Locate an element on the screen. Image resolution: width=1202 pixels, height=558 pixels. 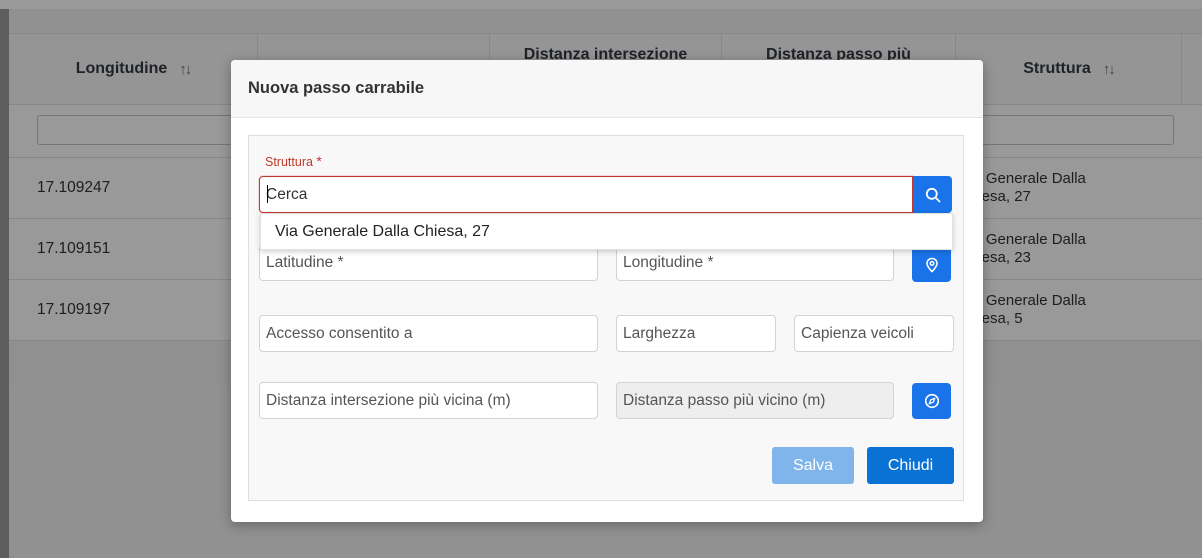
dropdown-option: Via Generale Dalla Chiesa, 27 is located at coordinates (382, 232).